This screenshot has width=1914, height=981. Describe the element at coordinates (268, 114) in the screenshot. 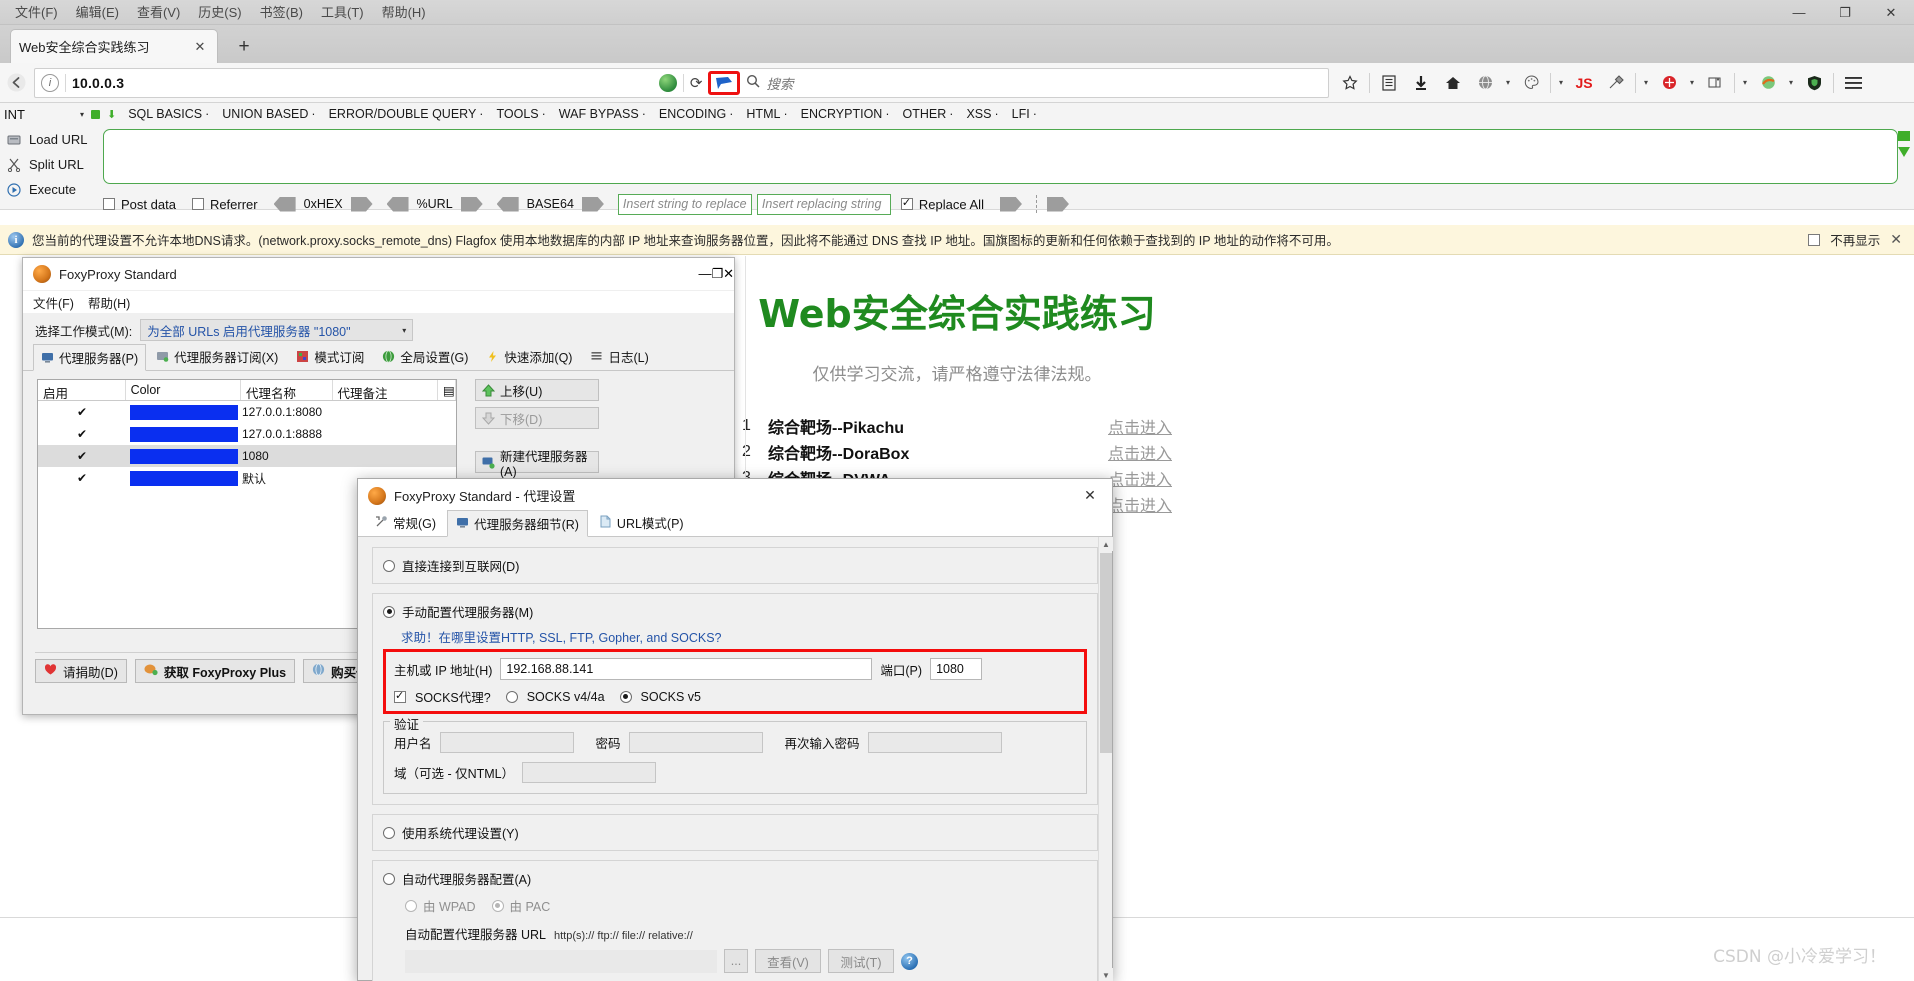

I see `hackbar-menu-union-based: UNION BASED` at that location.